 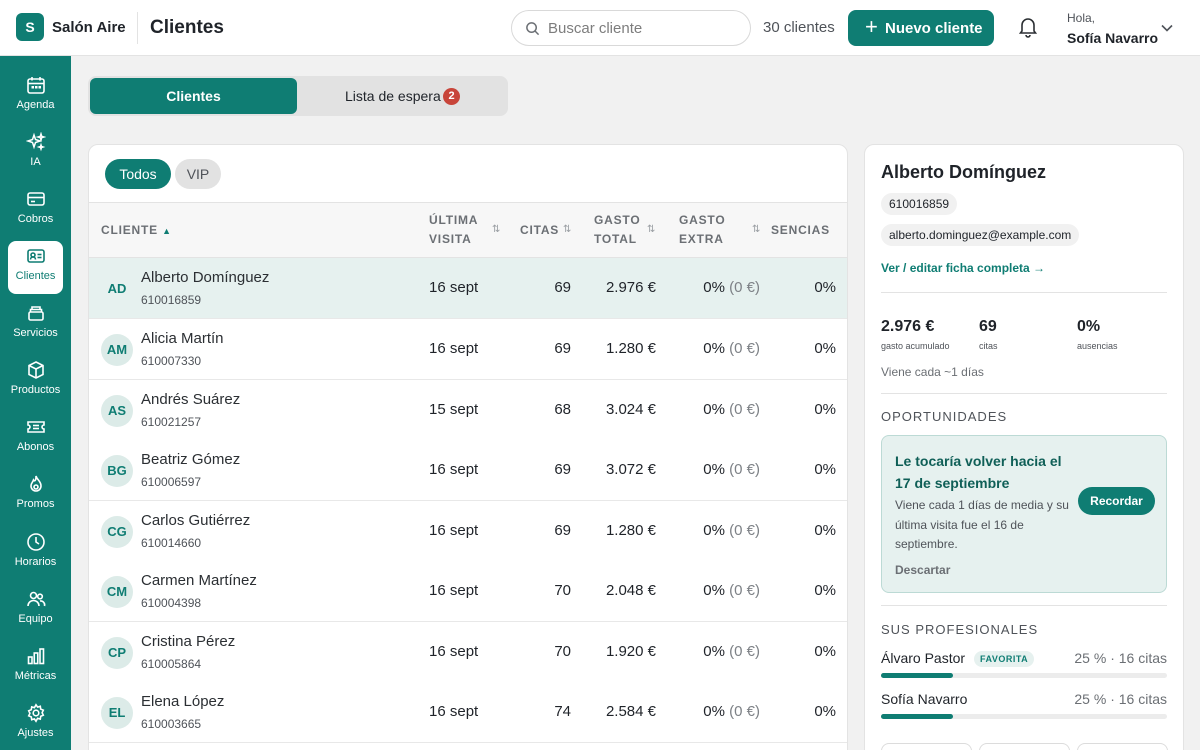 I want to click on share-bar-fill, so click(x=917, y=716).